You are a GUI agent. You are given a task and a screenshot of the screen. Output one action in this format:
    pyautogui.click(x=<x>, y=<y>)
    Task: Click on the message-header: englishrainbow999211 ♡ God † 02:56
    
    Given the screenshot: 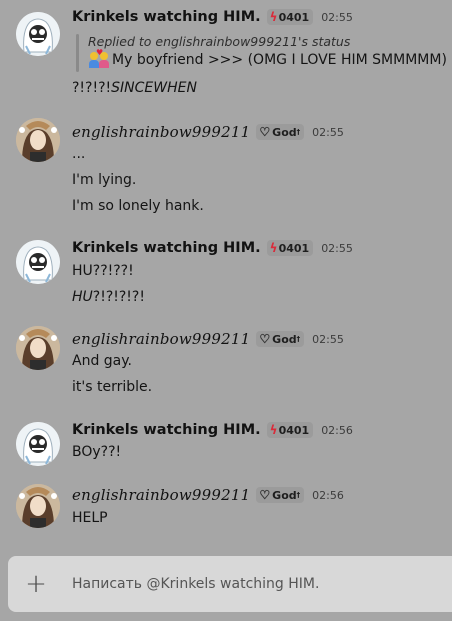 What is the action you would take?
    pyautogui.click(x=208, y=495)
    